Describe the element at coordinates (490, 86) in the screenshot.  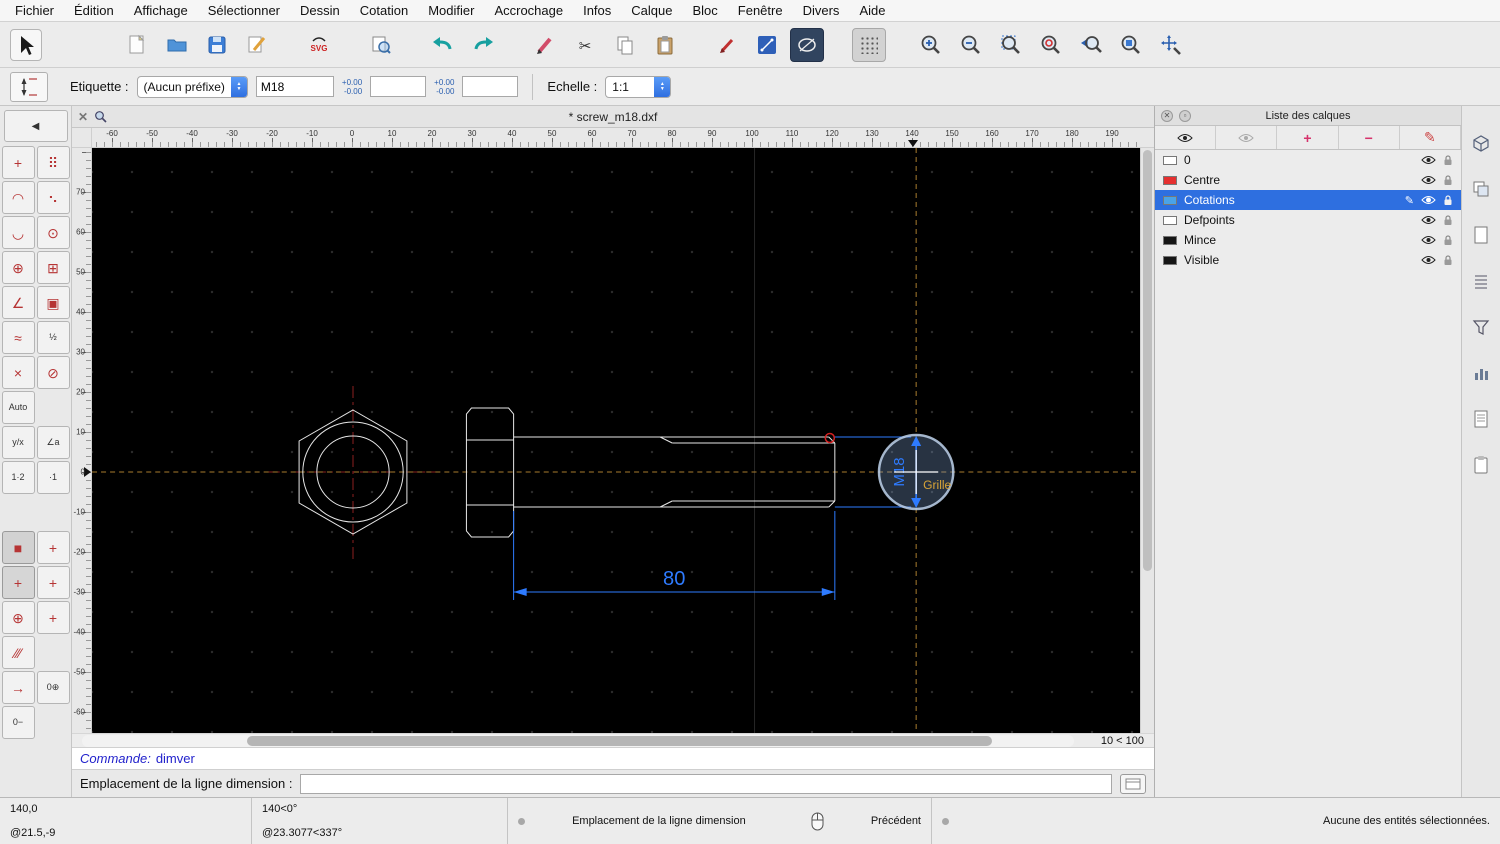
I see `tolerance-lower-input` at that location.